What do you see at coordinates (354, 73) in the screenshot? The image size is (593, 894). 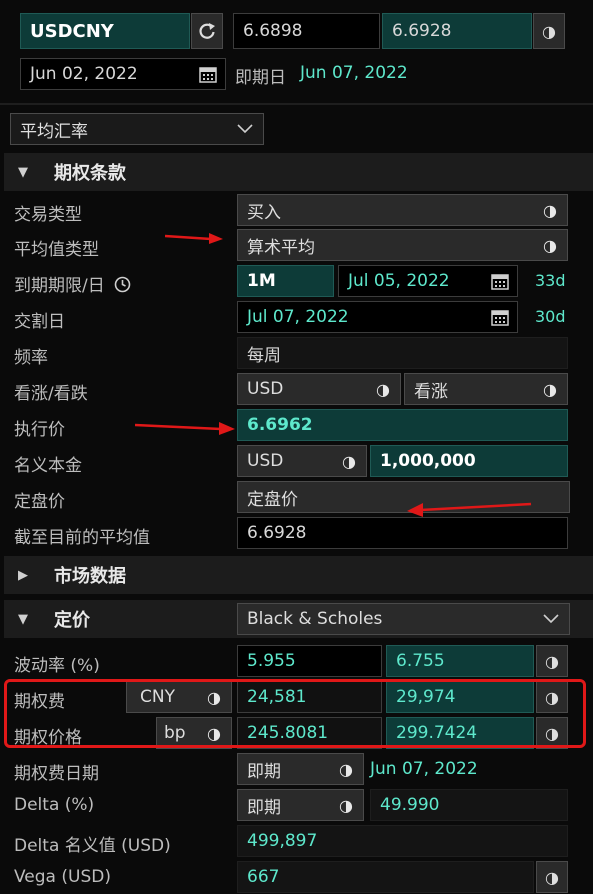 I see `spot-date-value: Jun 07, 2022` at bounding box center [354, 73].